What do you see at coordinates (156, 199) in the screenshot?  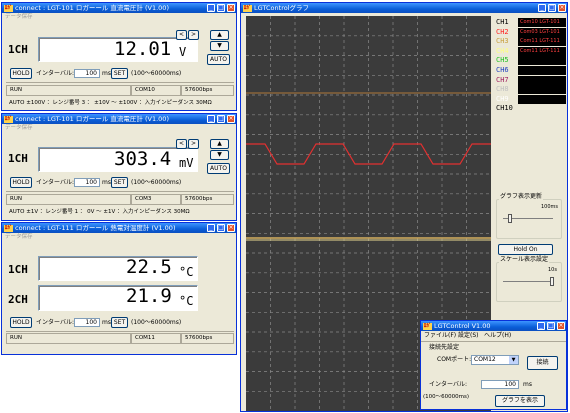 I see `com-port-cell: COM3` at bounding box center [156, 199].